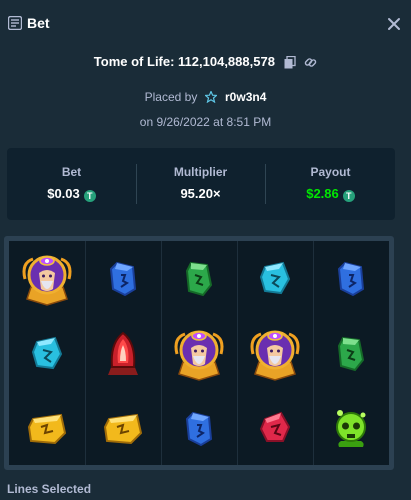  I want to click on game-title-row: Tome of Life: 112,104,888,578, so click(205, 61).